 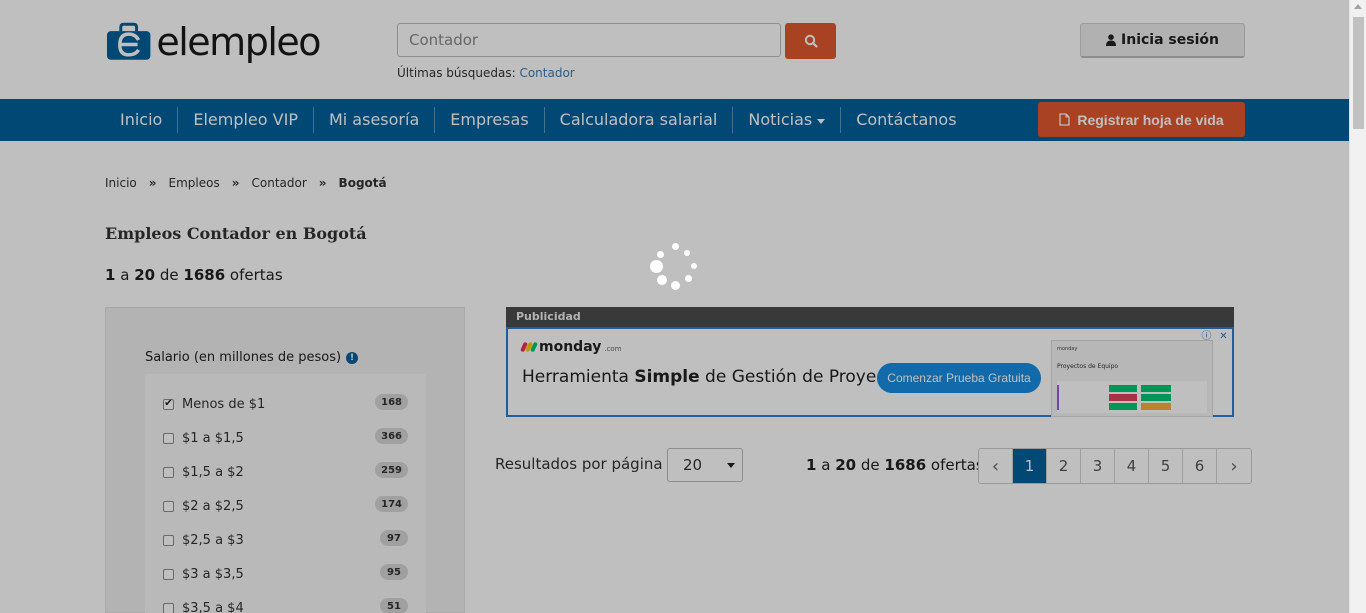 What do you see at coordinates (238, 42) in the screenshot?
I see `logo-text: elempleo` at bounding box center [238, 42].